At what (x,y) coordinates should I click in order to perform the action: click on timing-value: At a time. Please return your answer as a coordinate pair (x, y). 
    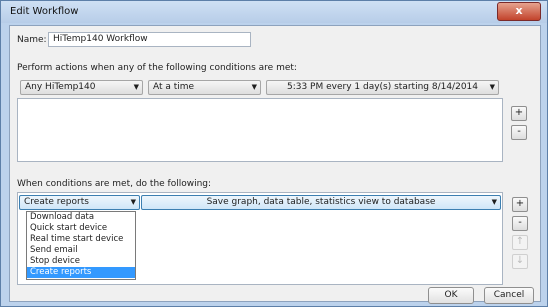
    Looking at the image, I should click on (174, 87).